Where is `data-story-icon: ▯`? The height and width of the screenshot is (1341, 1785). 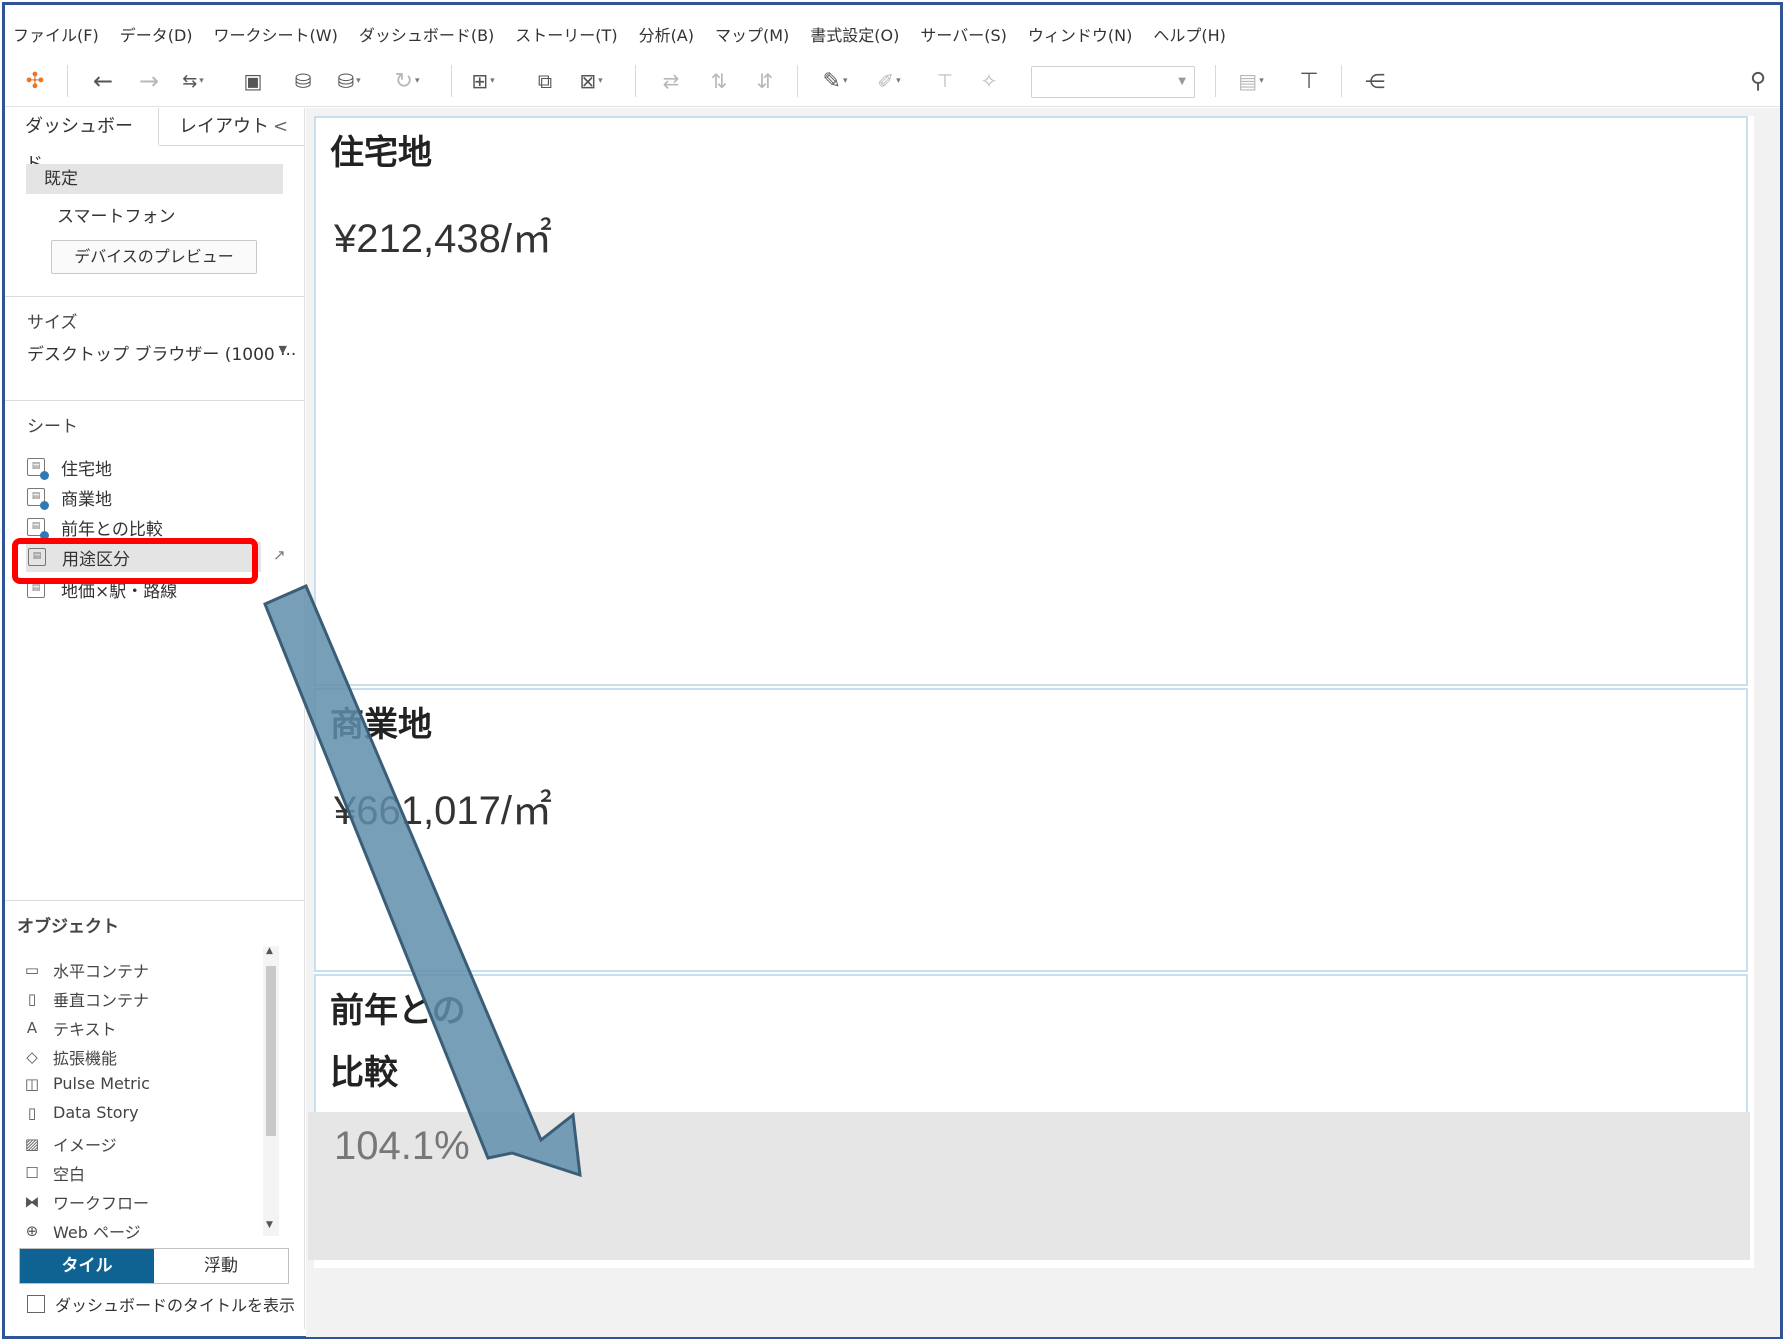
data-story-icon: ▯ is located at coordinates (32, 1112).